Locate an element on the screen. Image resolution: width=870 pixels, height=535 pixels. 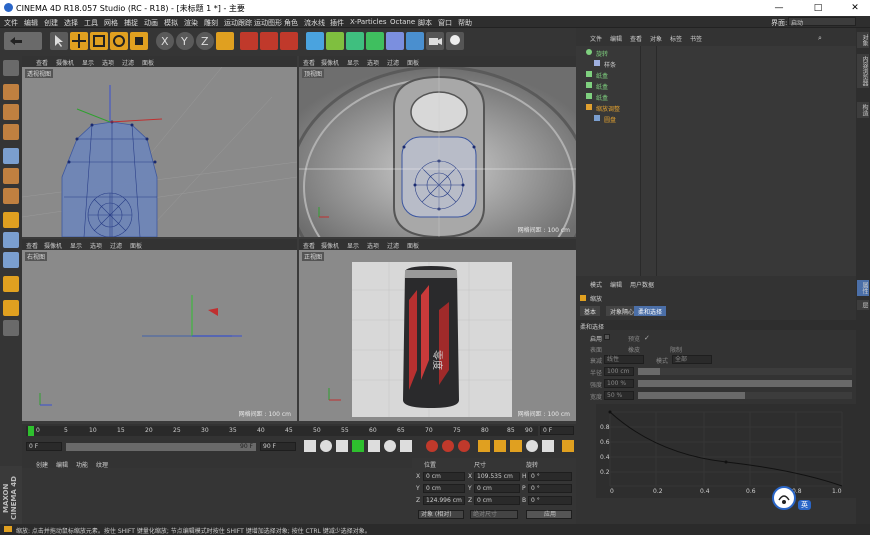
render-picture-viewer-icon is located at coordinates (269, 41).